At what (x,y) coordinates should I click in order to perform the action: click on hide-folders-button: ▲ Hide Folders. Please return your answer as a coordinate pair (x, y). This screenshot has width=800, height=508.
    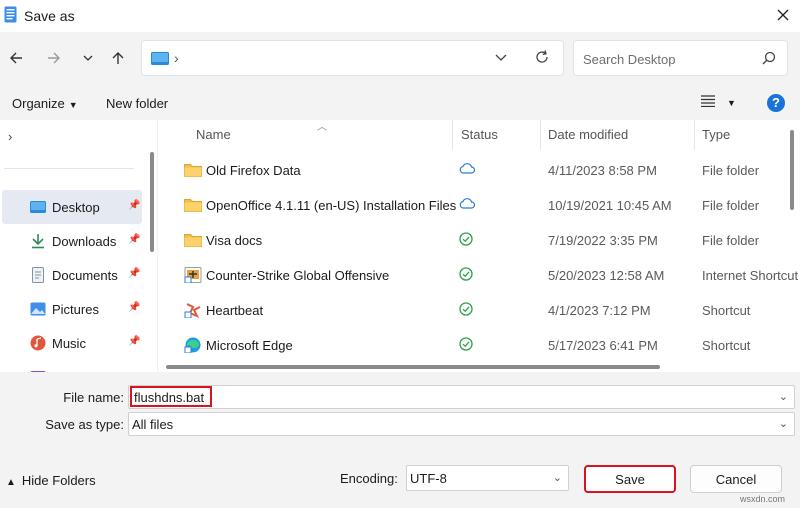
    Looking at the image, I should click on (51, 480).